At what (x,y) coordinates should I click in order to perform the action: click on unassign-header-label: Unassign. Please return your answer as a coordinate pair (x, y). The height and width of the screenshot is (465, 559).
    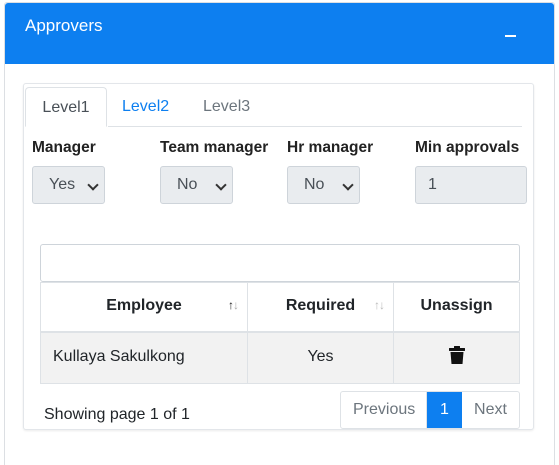
    Looking at the image, I should click on (456, 305).